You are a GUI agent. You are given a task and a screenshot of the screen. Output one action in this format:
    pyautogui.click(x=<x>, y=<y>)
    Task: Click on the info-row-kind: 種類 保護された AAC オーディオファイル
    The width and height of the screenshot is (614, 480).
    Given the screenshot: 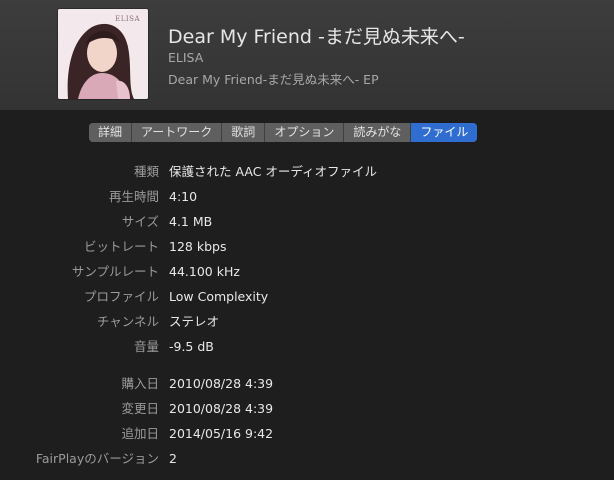 What is the action you would take?
    pyautogui.click(x=307, y=172)
    